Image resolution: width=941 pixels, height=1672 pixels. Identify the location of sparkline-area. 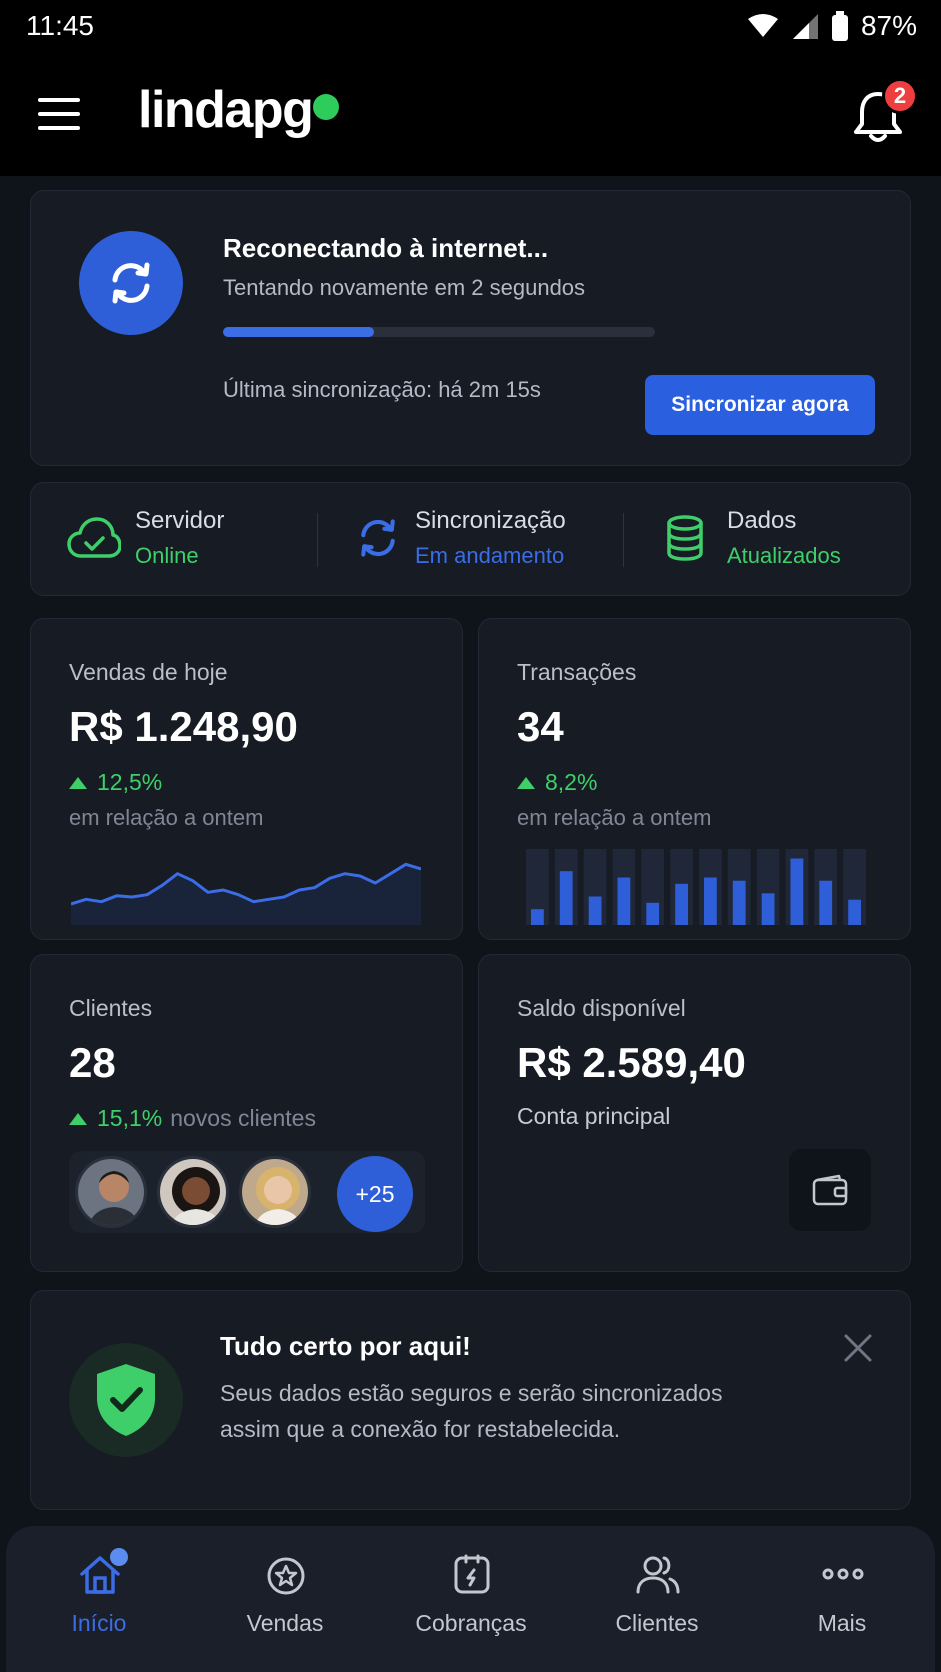
(246, 894).